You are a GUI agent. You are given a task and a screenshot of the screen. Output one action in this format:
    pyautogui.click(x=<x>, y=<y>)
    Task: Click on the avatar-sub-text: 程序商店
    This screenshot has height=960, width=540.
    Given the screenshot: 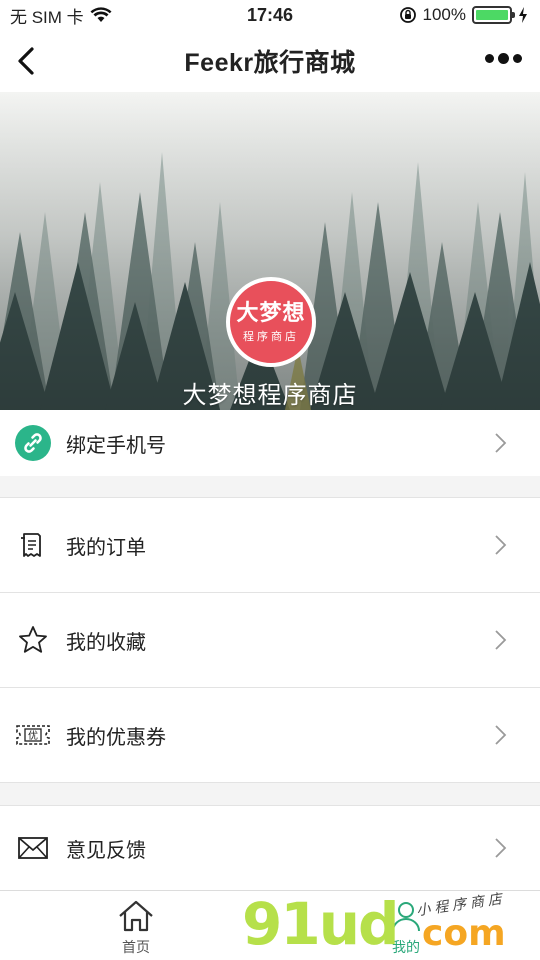 What is the action you would take?
    pyautogui.click(x=271, y=337)
    